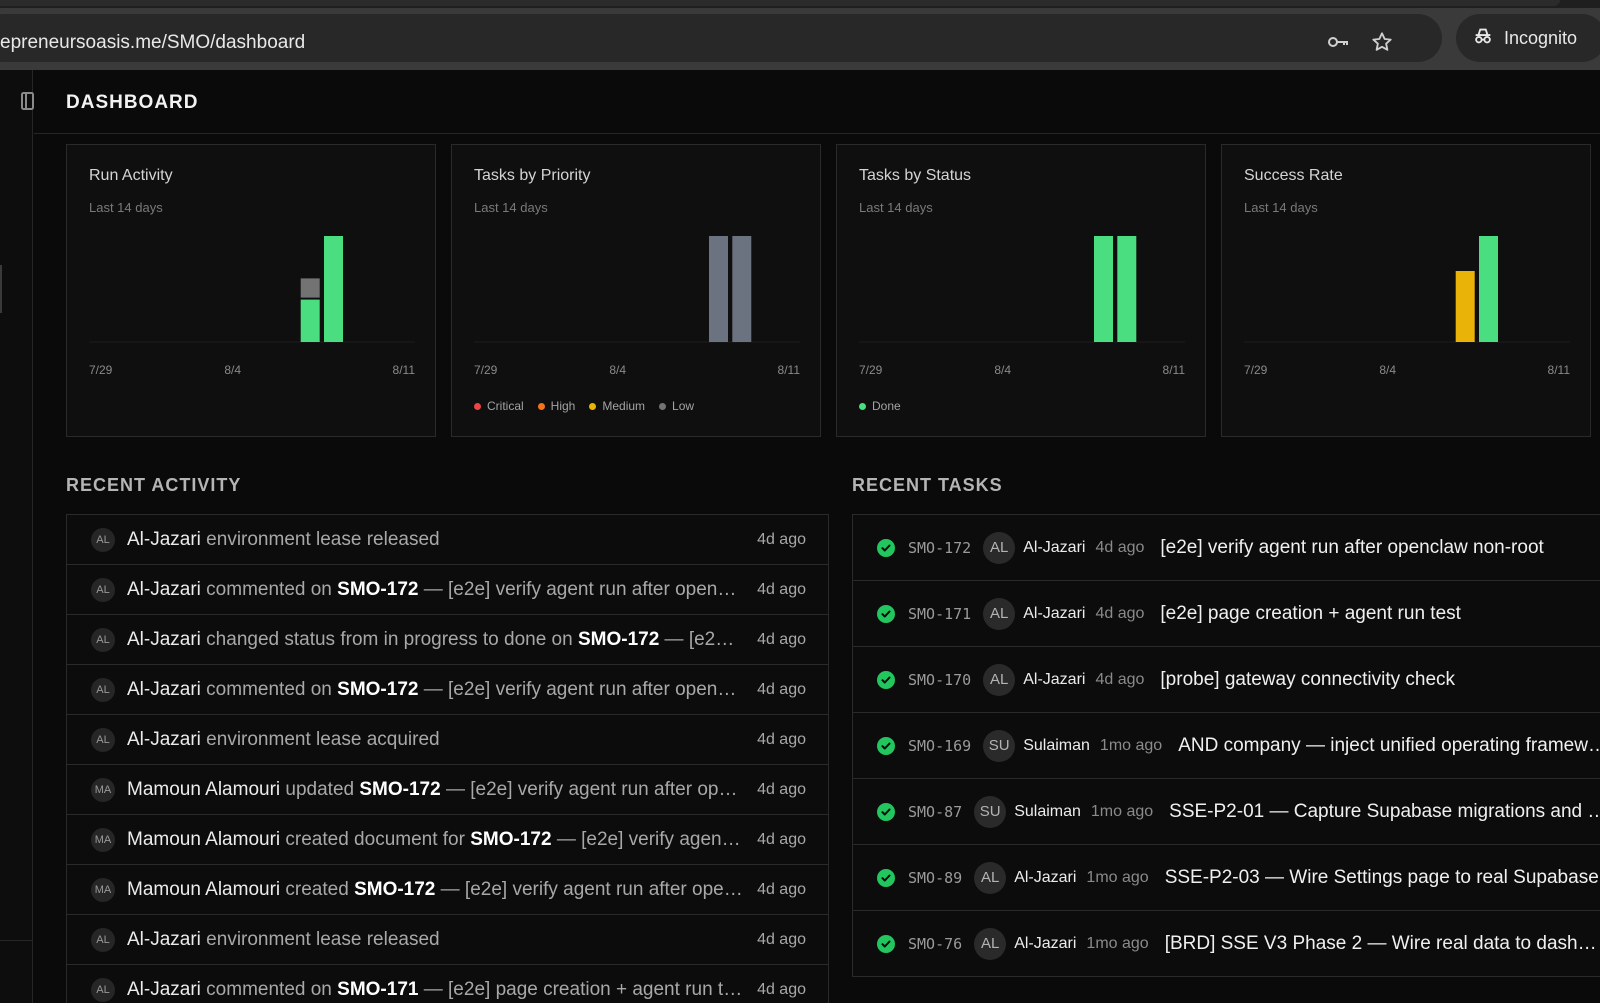 The width and height of the screenshot is (1600, 1003). Describe the element at coordinates (252, 306) in the screenshot. I see `run-activity-chart: 7/29 8/4 8/11` at that location.